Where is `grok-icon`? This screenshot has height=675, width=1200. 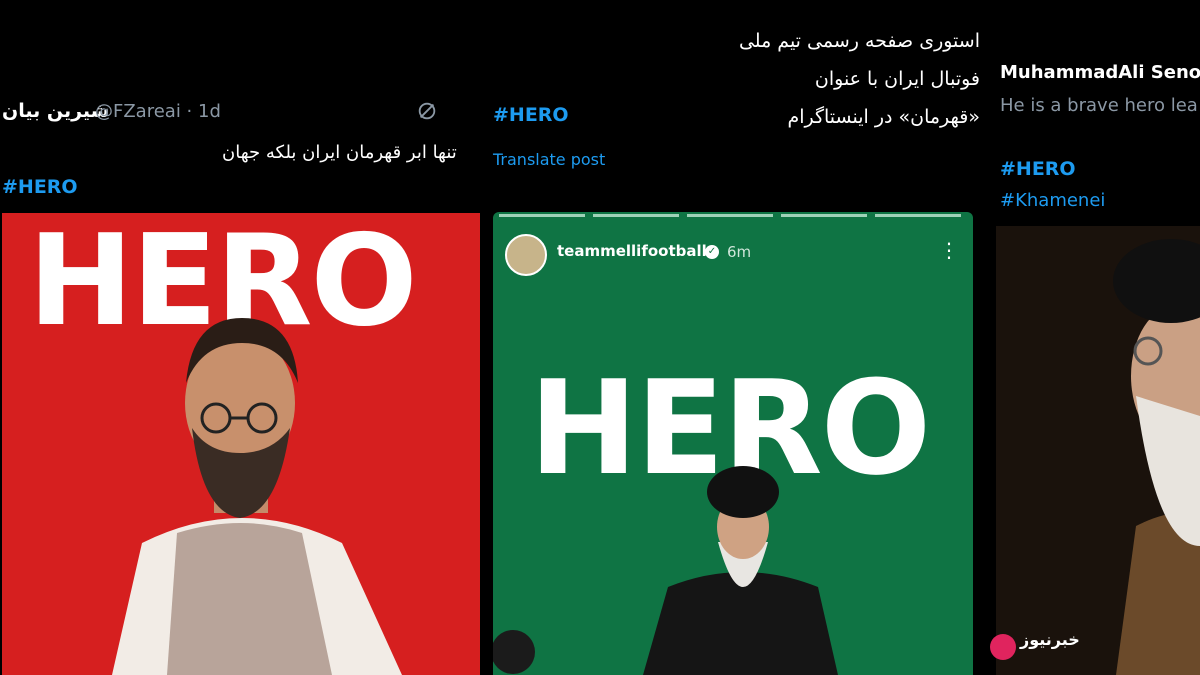 grok-icon is located at coordinates (427, 111).